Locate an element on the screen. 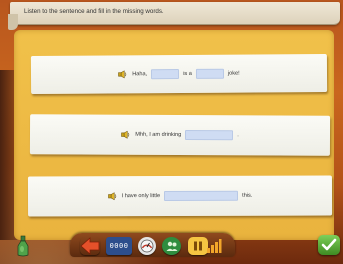  pause-icon is located at coordinates (198, 246).